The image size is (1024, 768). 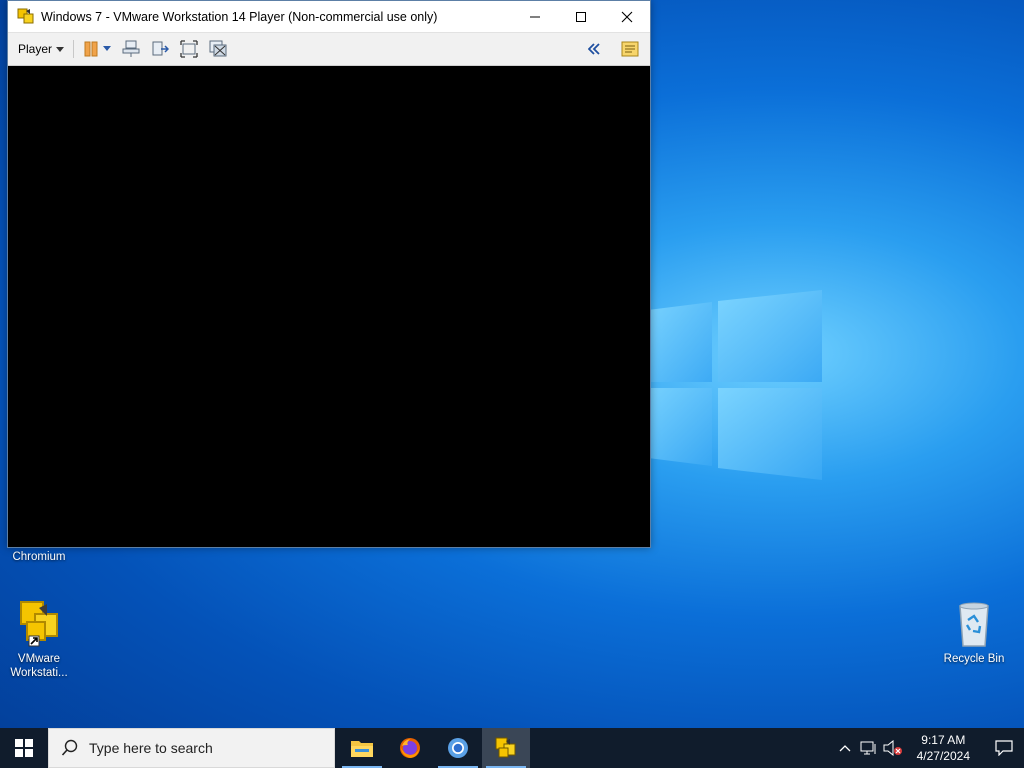 What do you see at coordinates (69, 747) in the screenshot?
I see `search-icon` at bounding box center [69, 747].